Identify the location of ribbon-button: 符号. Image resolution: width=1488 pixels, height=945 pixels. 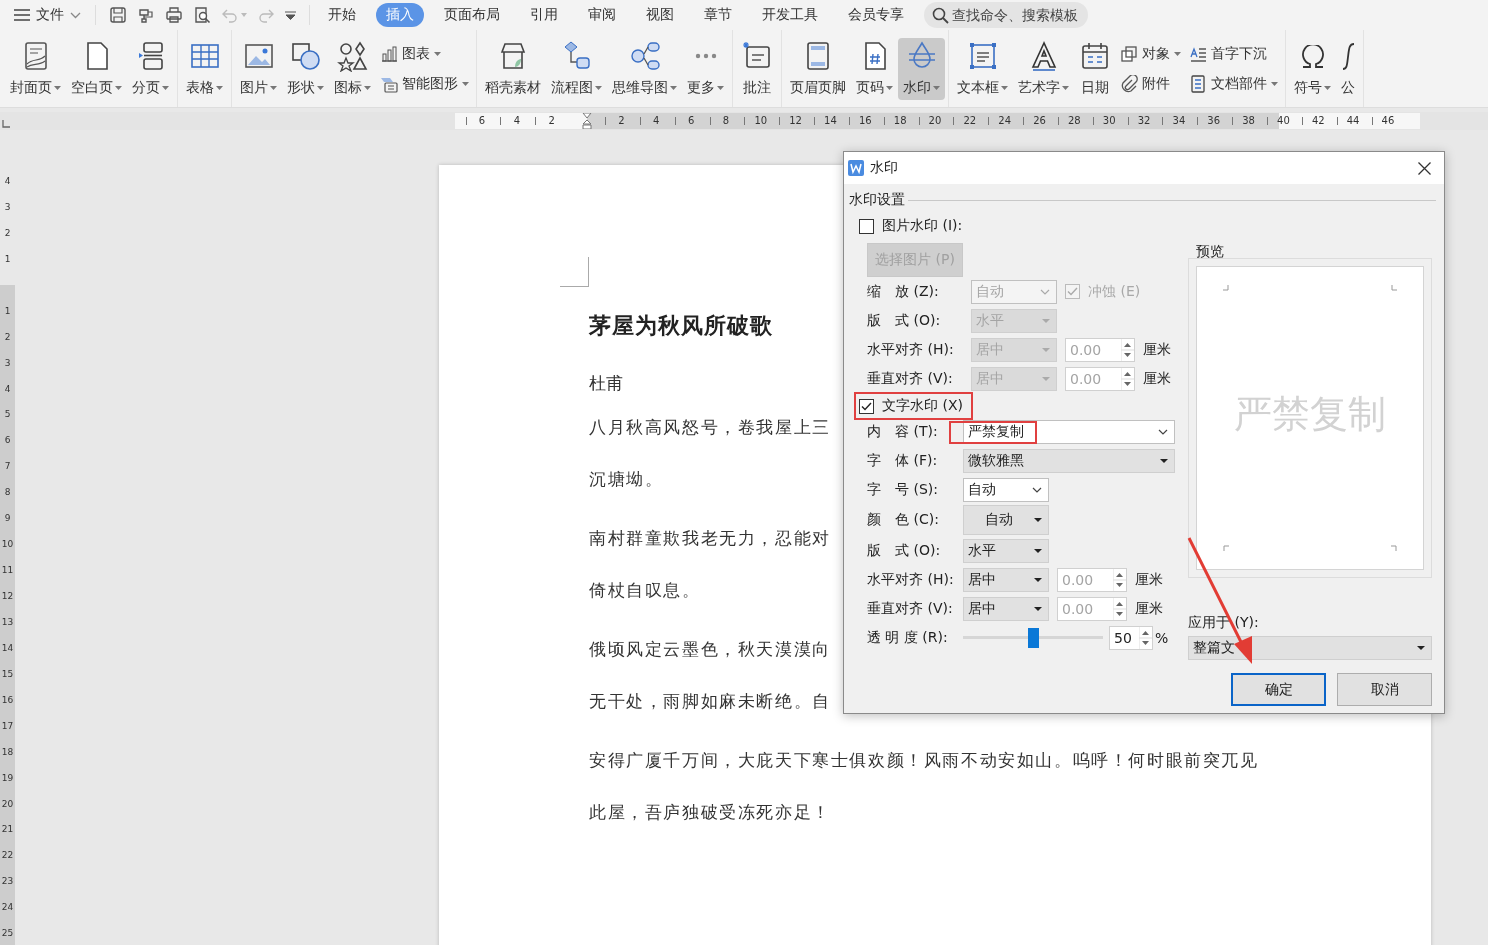
(1312, 68).